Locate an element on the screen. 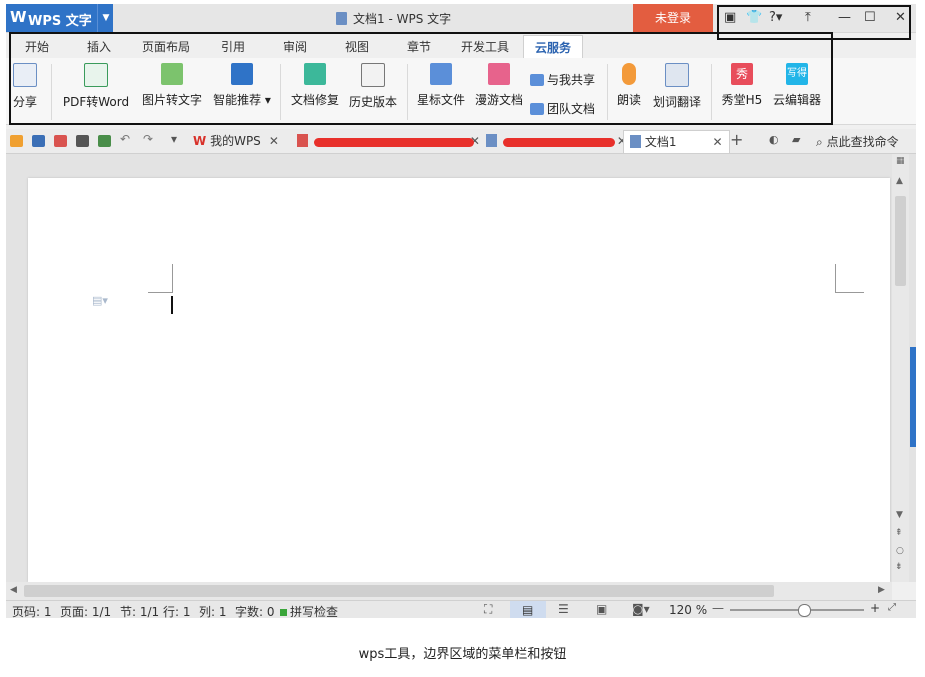  margin-corner-top-right is located at coordinates (849, 278).